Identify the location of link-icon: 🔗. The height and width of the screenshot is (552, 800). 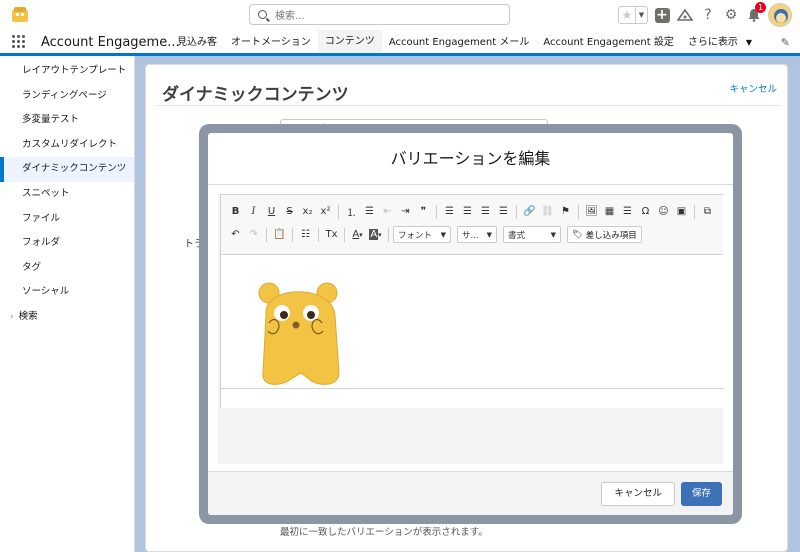
(529, 212).